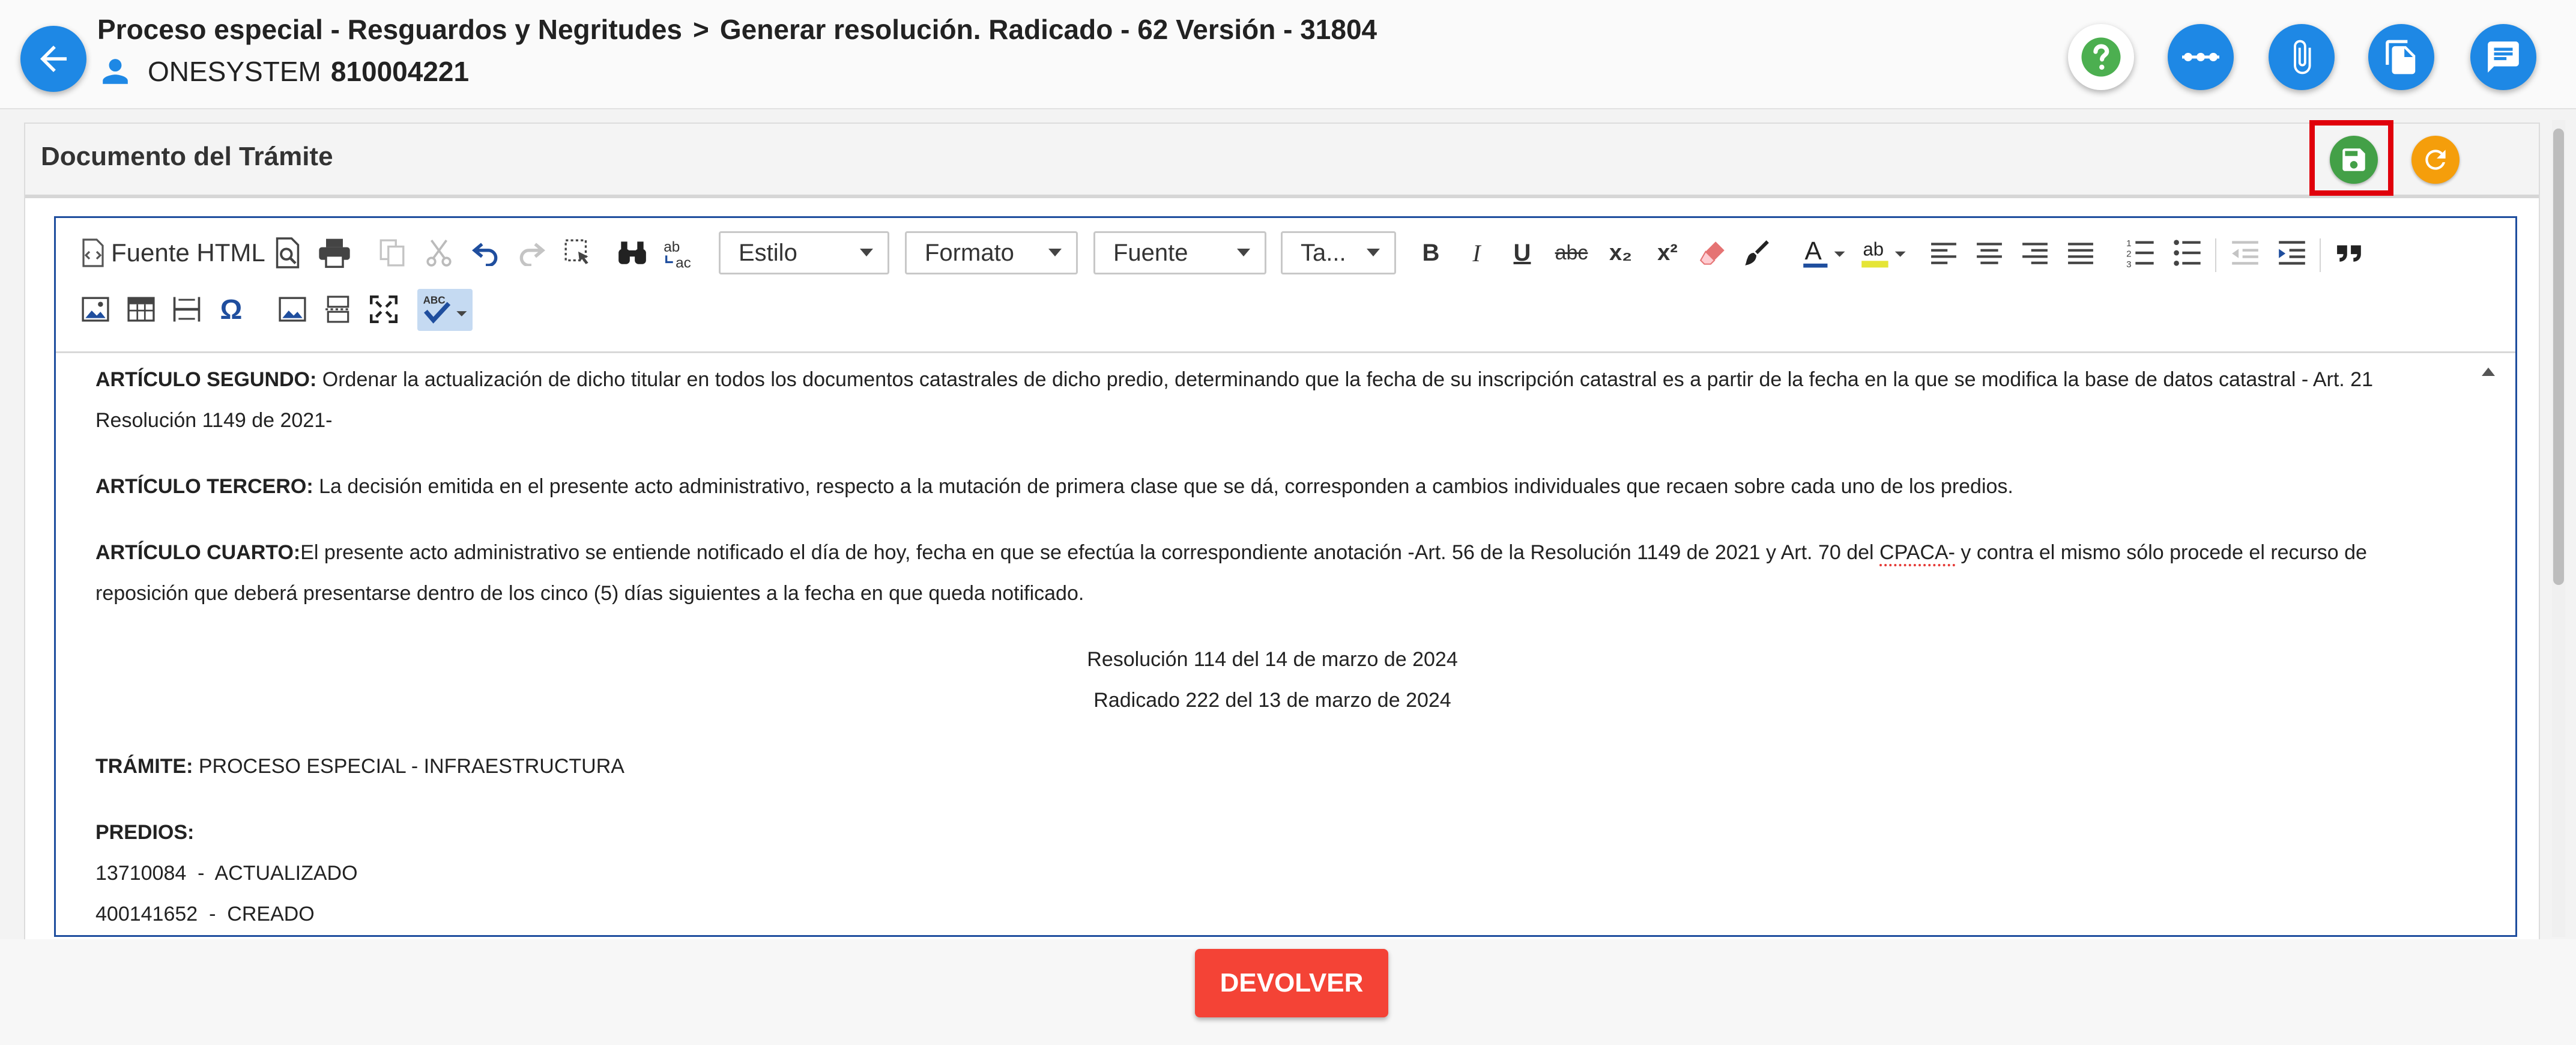  What do you see at coordinates (2128, 263) in the screenshot?
I see `svg-text: 3` at bounding box center [2128, 263].